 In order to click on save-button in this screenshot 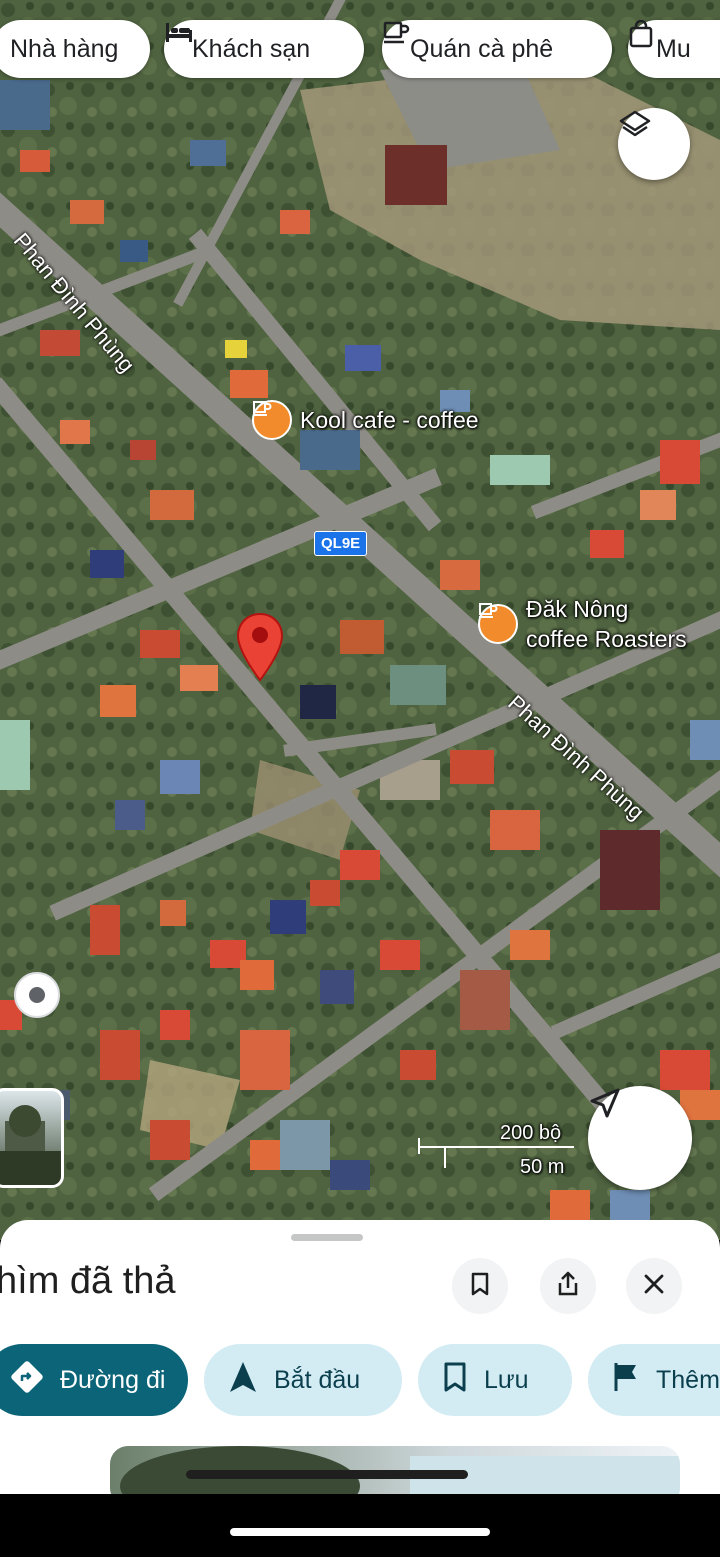, I will do `click(480, 1286)`.